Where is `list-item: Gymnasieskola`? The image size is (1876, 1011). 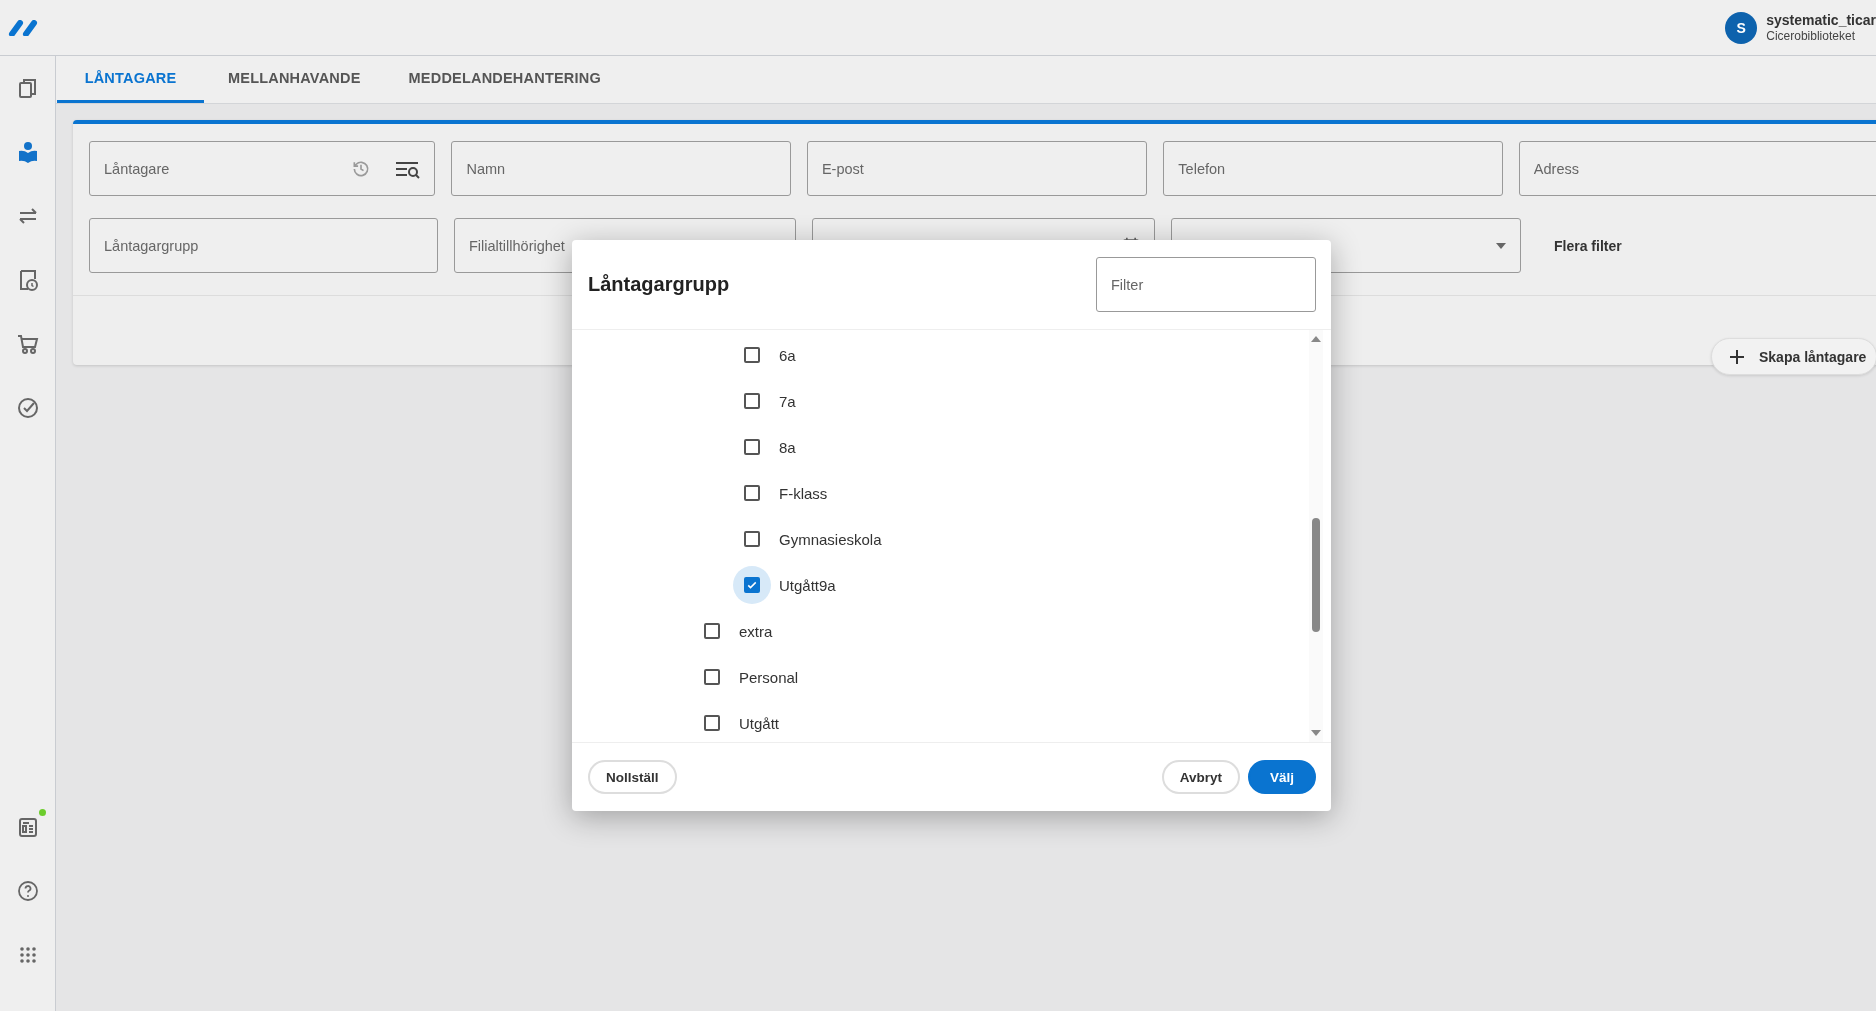
list-item: Gymnasieskola is located at coordinates (940, 539).